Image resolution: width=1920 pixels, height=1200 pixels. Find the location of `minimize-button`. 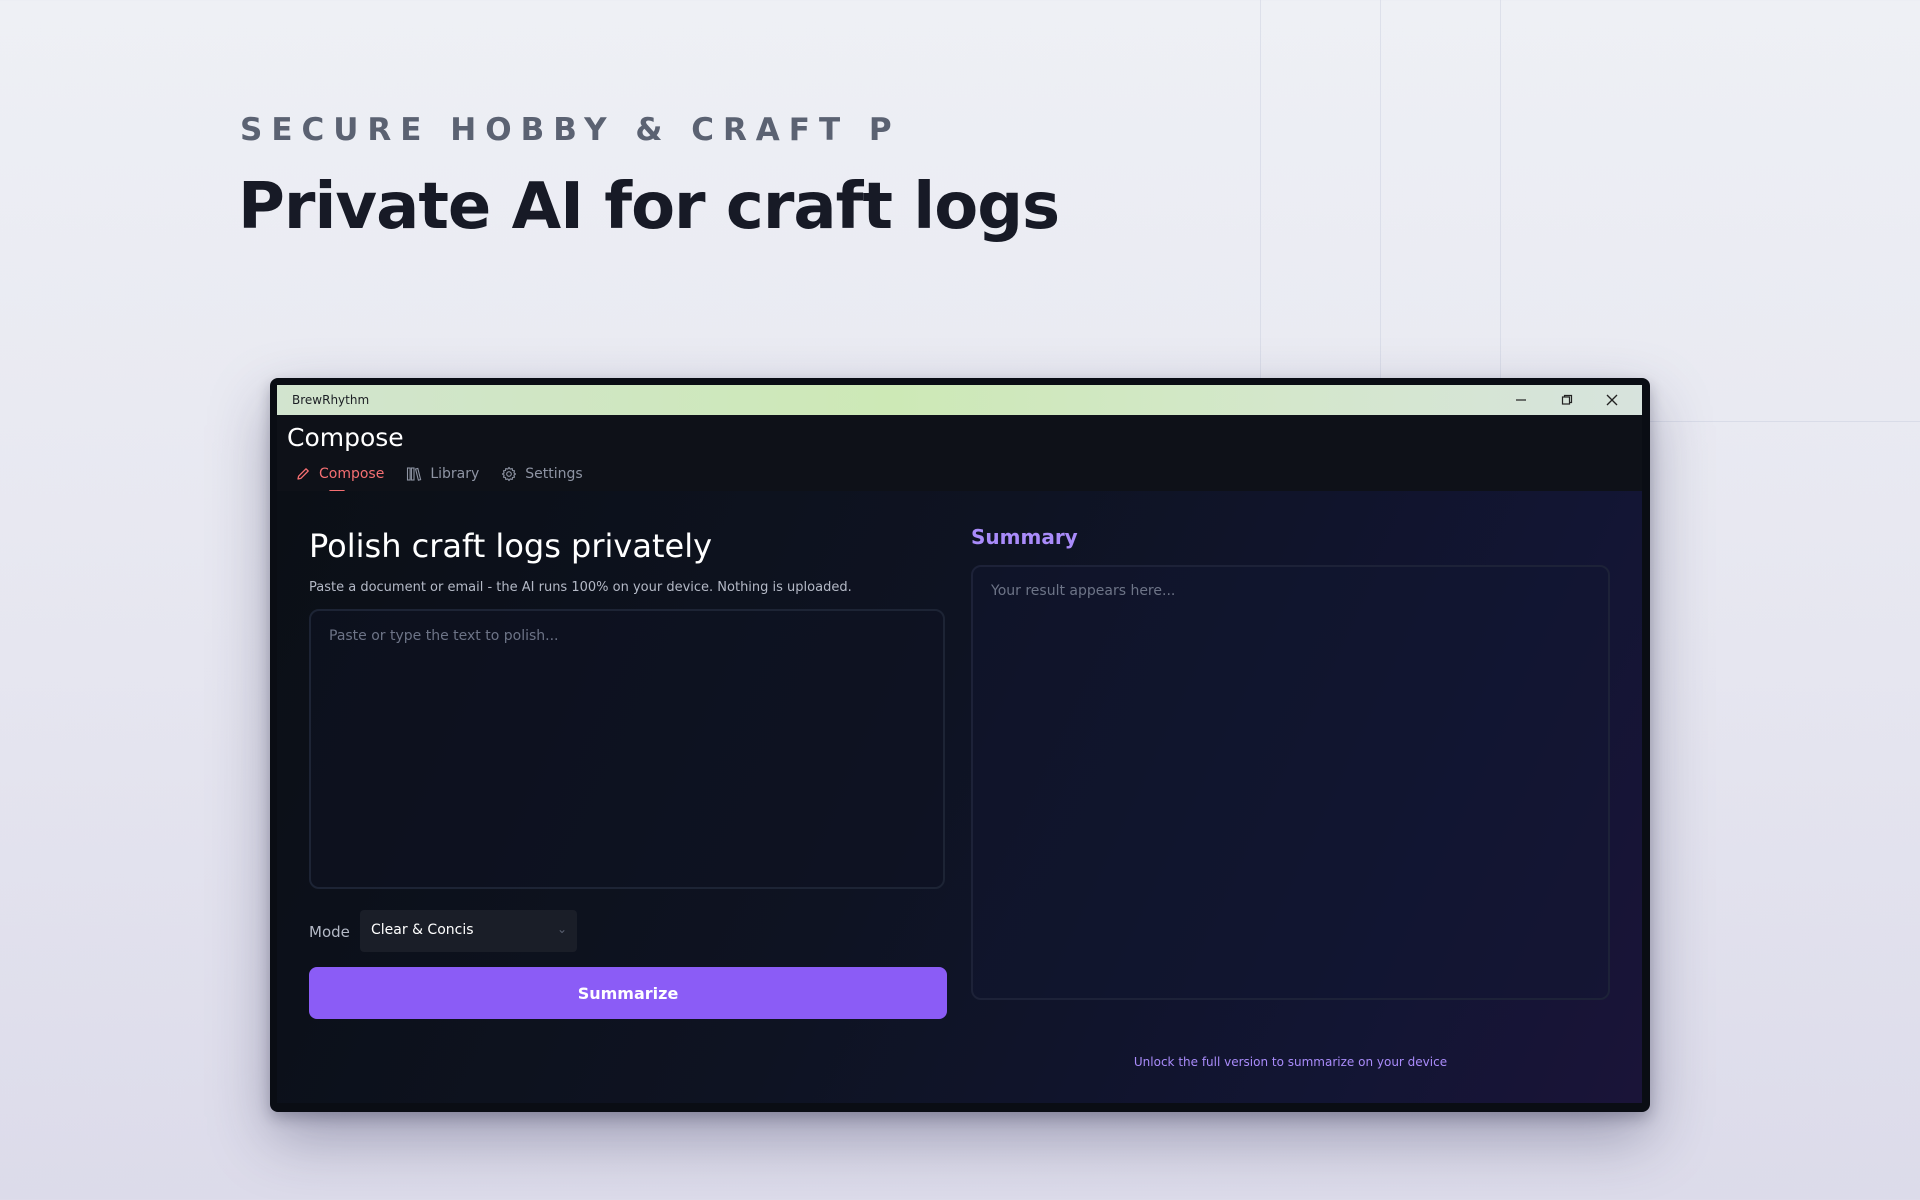

minimize-button is located at coordinates (1521, 400).